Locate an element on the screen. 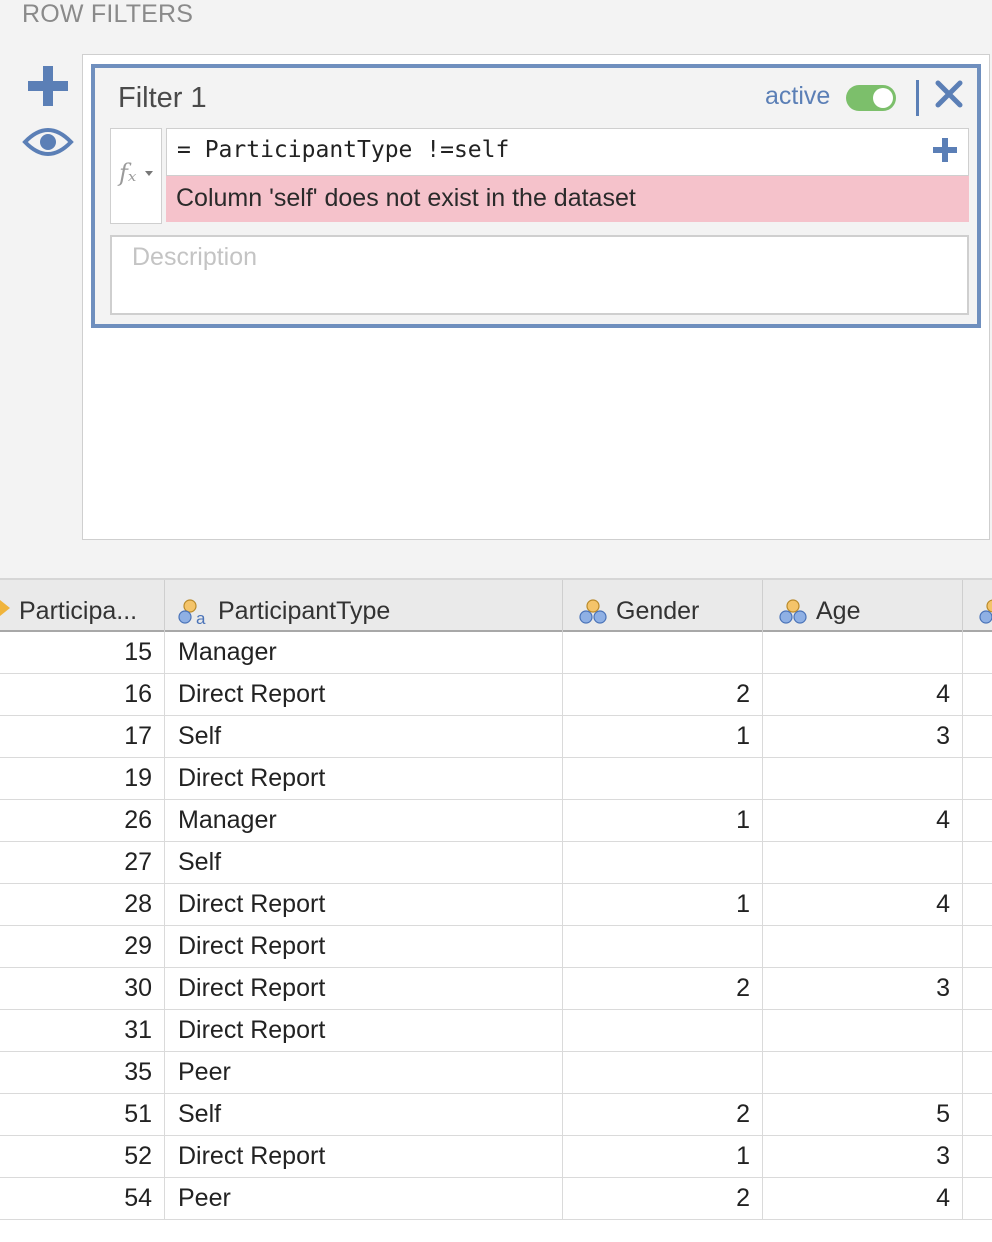 The width and height of the screenshot is (992, 1242). column-header-age: Age is located at coordinates (863, 606).